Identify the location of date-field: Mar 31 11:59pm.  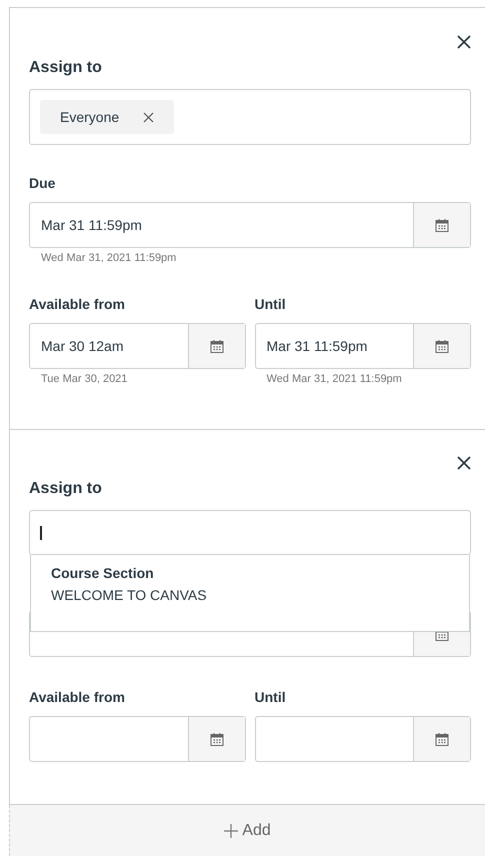
(362, 346).